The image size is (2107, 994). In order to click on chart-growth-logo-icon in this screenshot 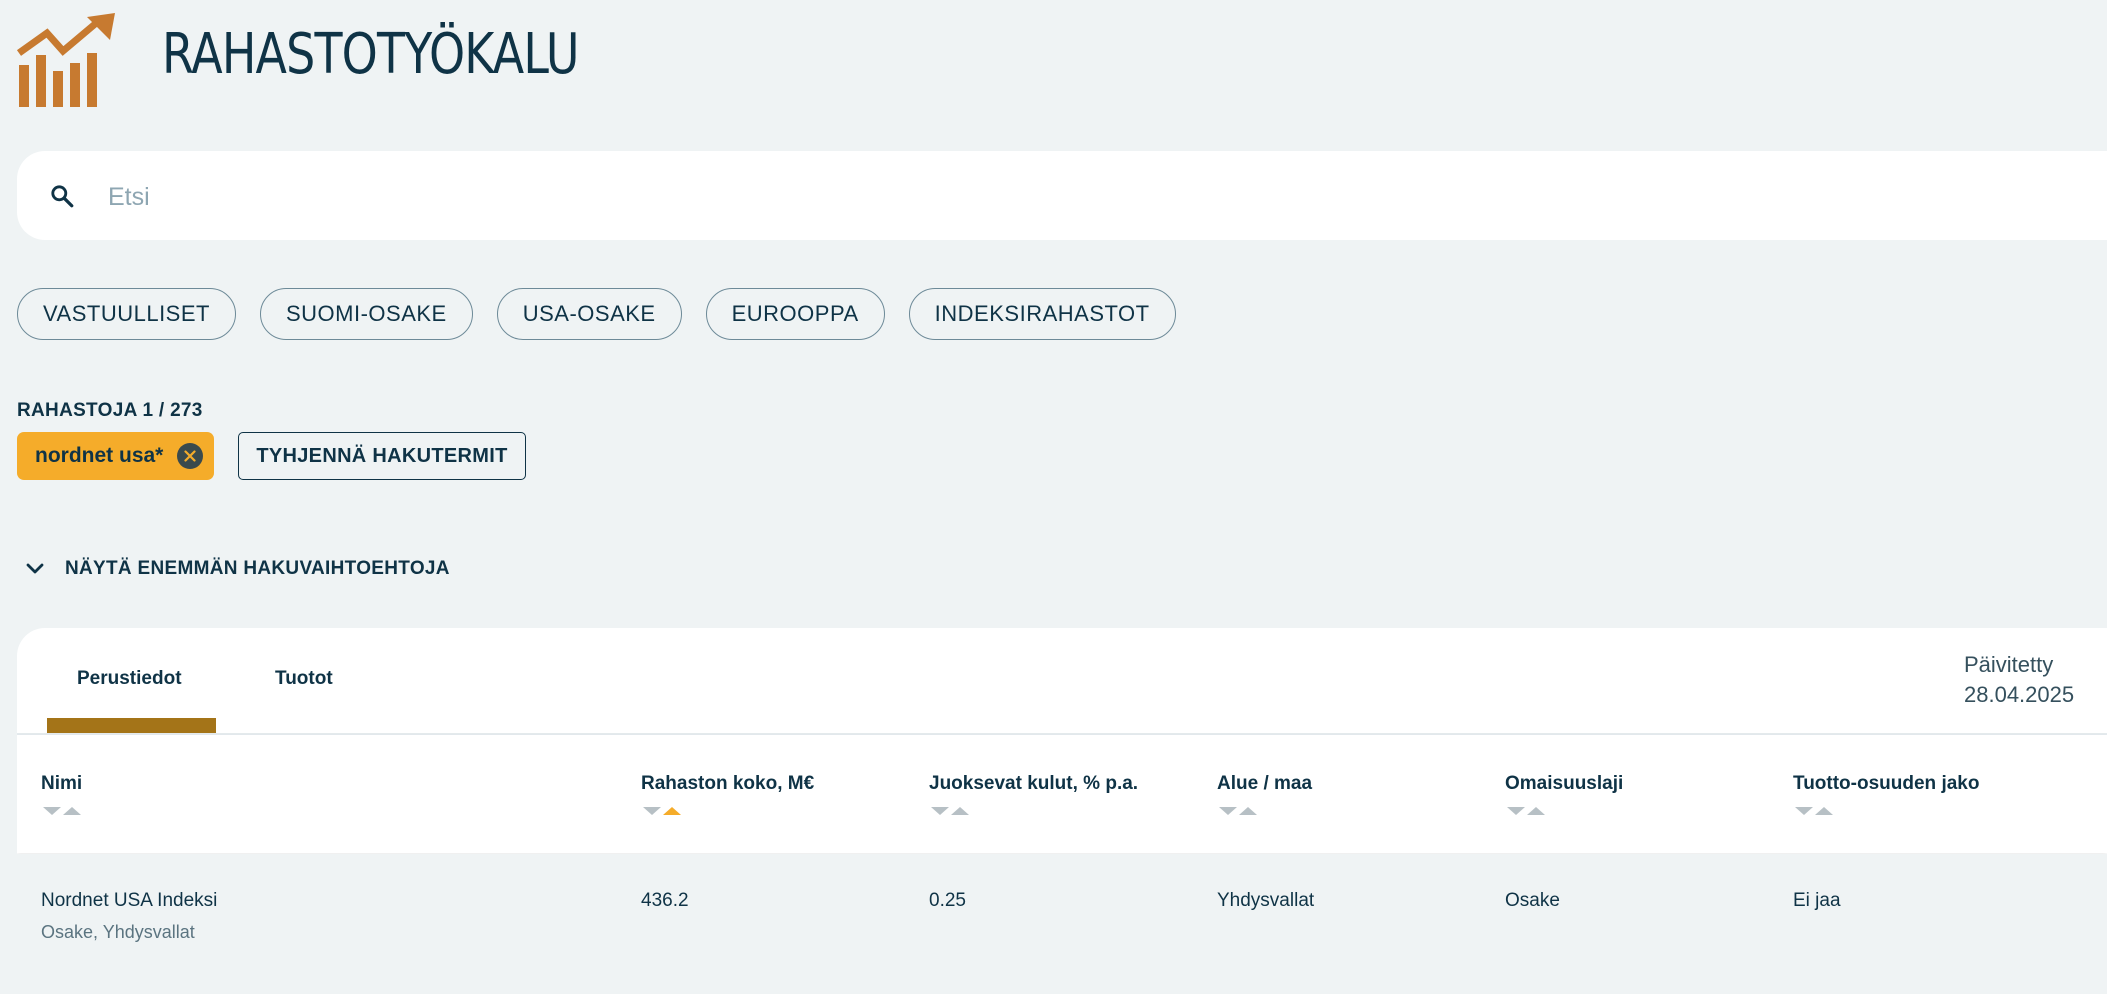, I will do `click(66, 59)`.